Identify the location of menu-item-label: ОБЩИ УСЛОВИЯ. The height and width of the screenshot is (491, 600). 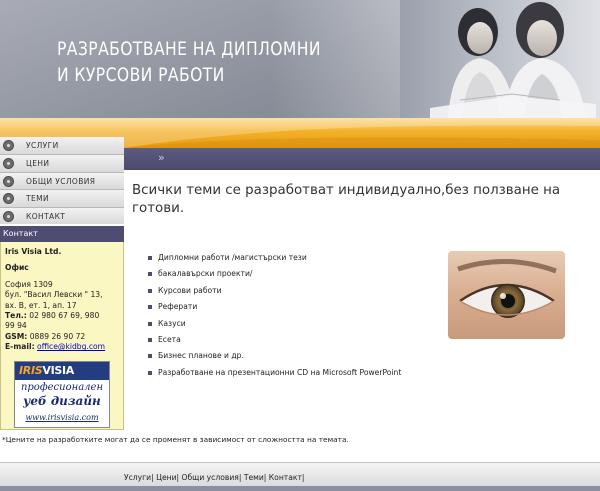
(61, 181).